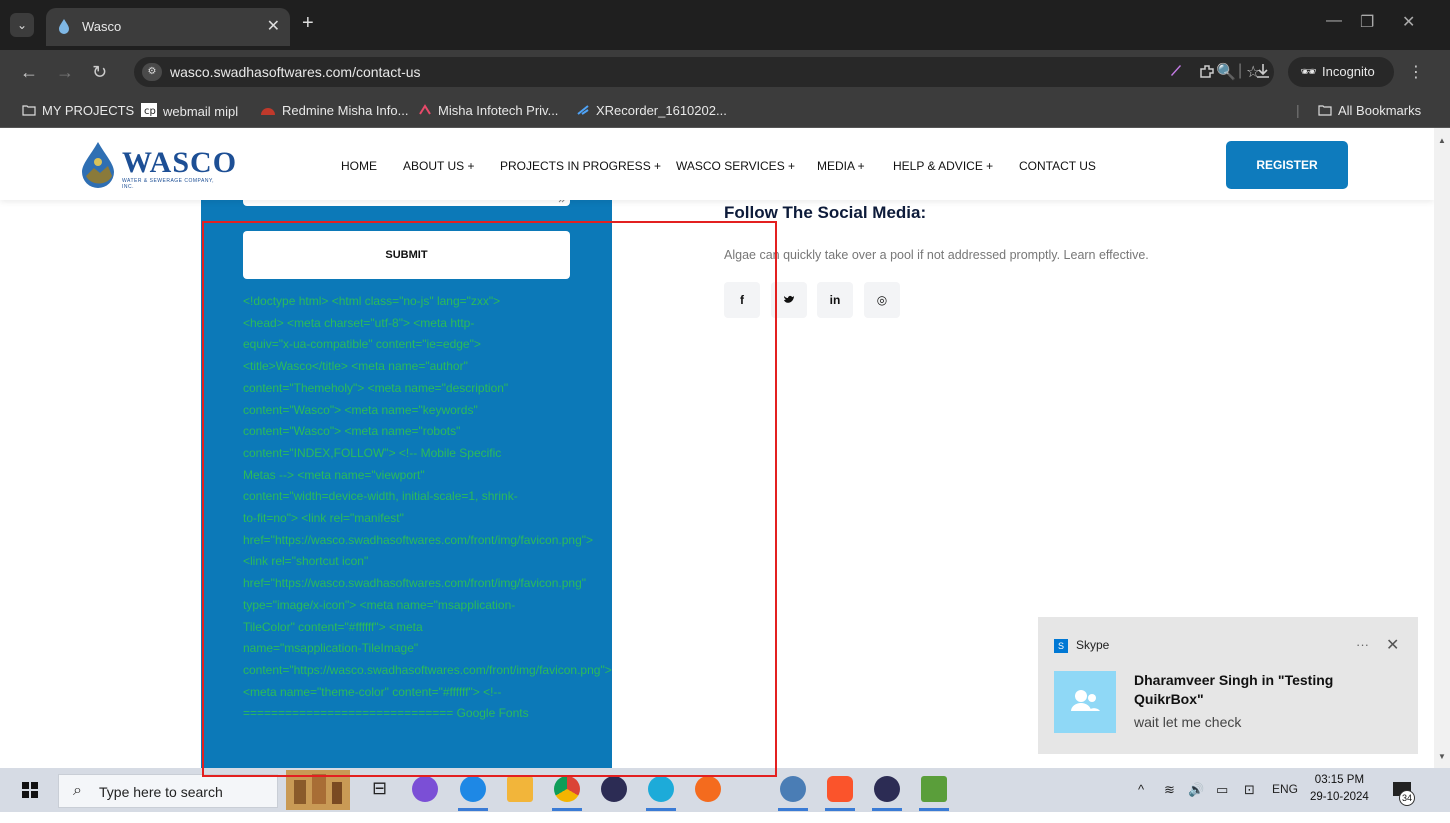 The image size is (1450, 823). What do you see at coordinates (1285, 789) in the screenshot?
I see `language-indicator: ENG` at bounding box center [1285, 789].